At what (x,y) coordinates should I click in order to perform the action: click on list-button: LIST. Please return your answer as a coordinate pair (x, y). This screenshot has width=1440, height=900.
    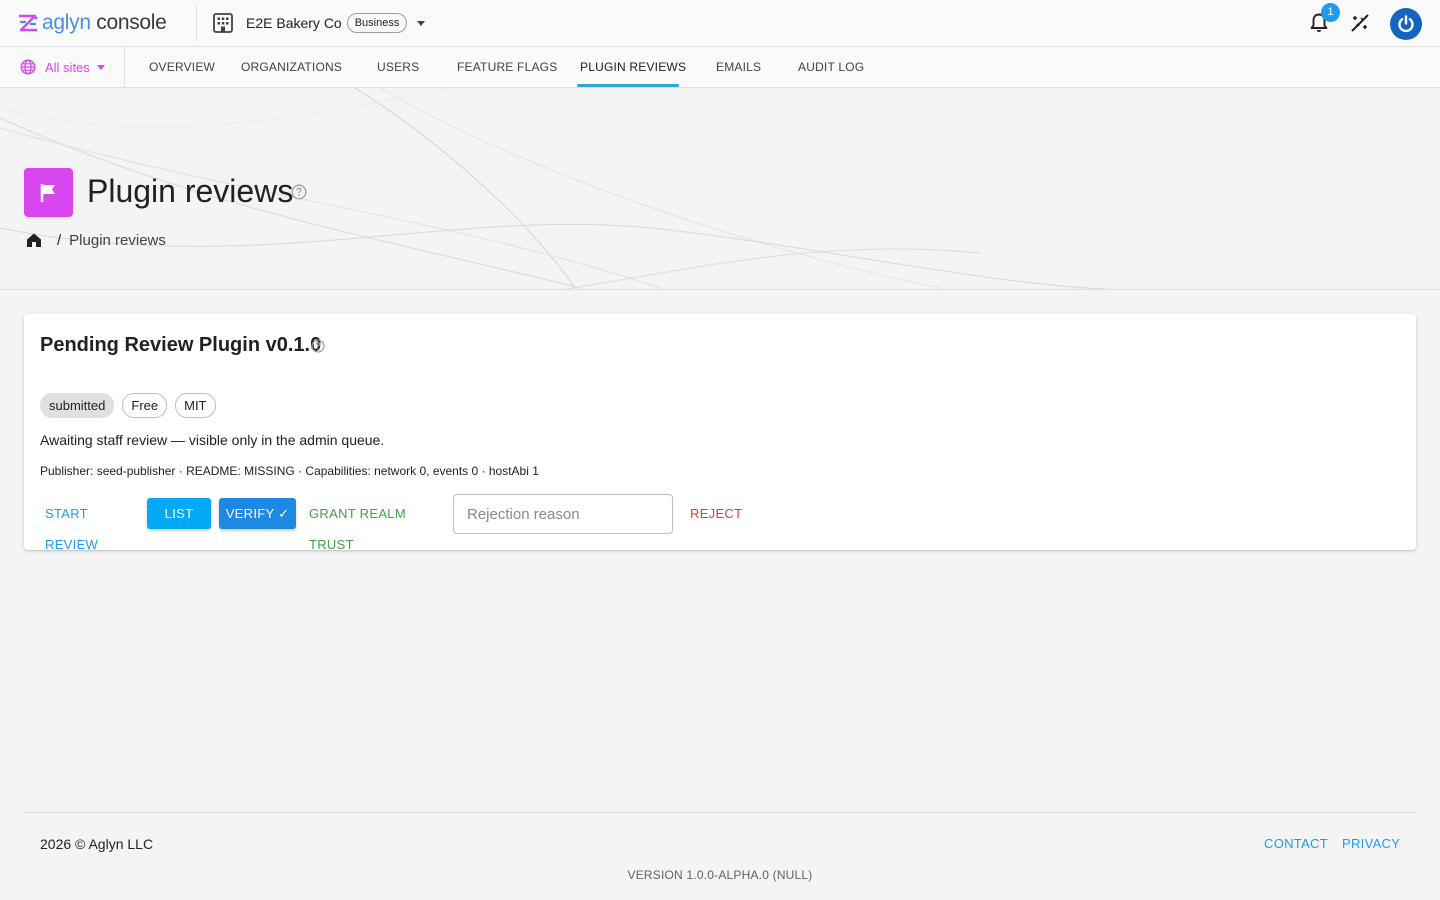
    Looking at the image, I should click on (179, 513).